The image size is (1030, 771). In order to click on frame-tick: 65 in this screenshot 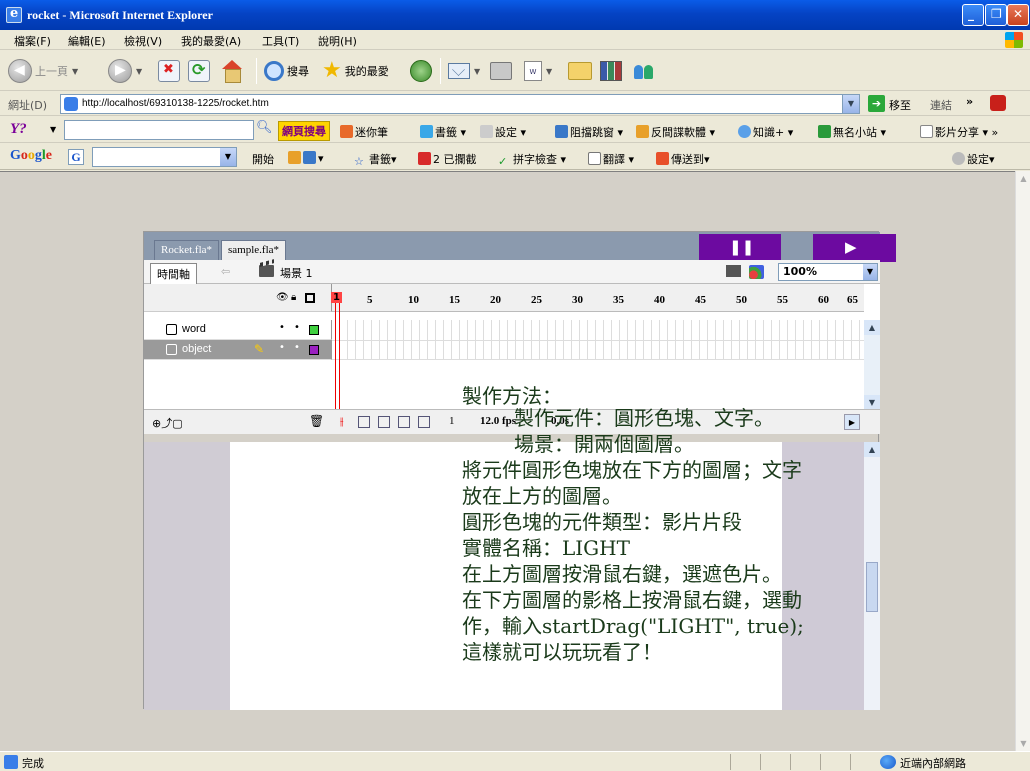, I will do `click(852, 300)`.